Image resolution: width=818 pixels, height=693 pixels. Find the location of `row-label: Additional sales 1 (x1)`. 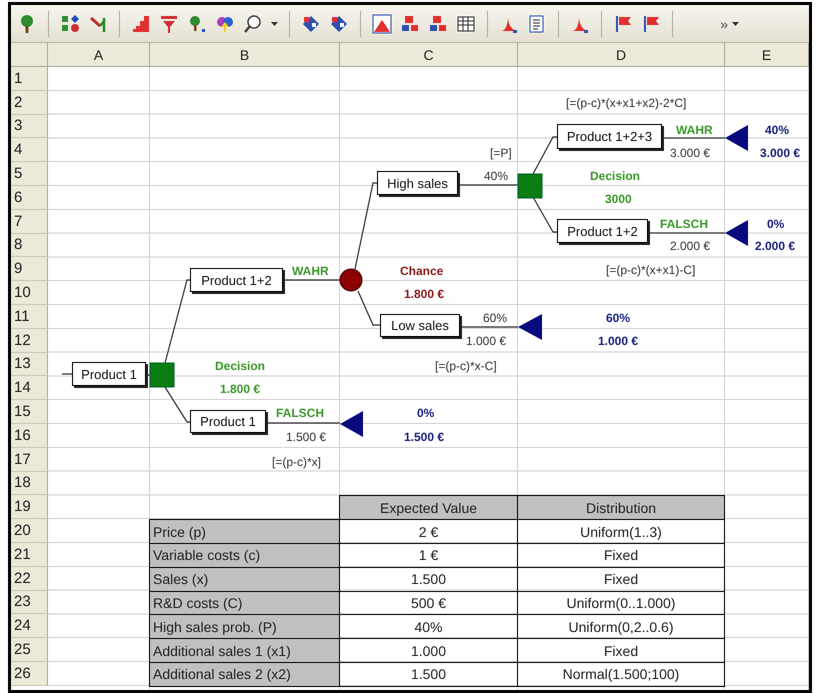

row-label: Additional sales 1 (x1) is located at coordinates (244, 650).